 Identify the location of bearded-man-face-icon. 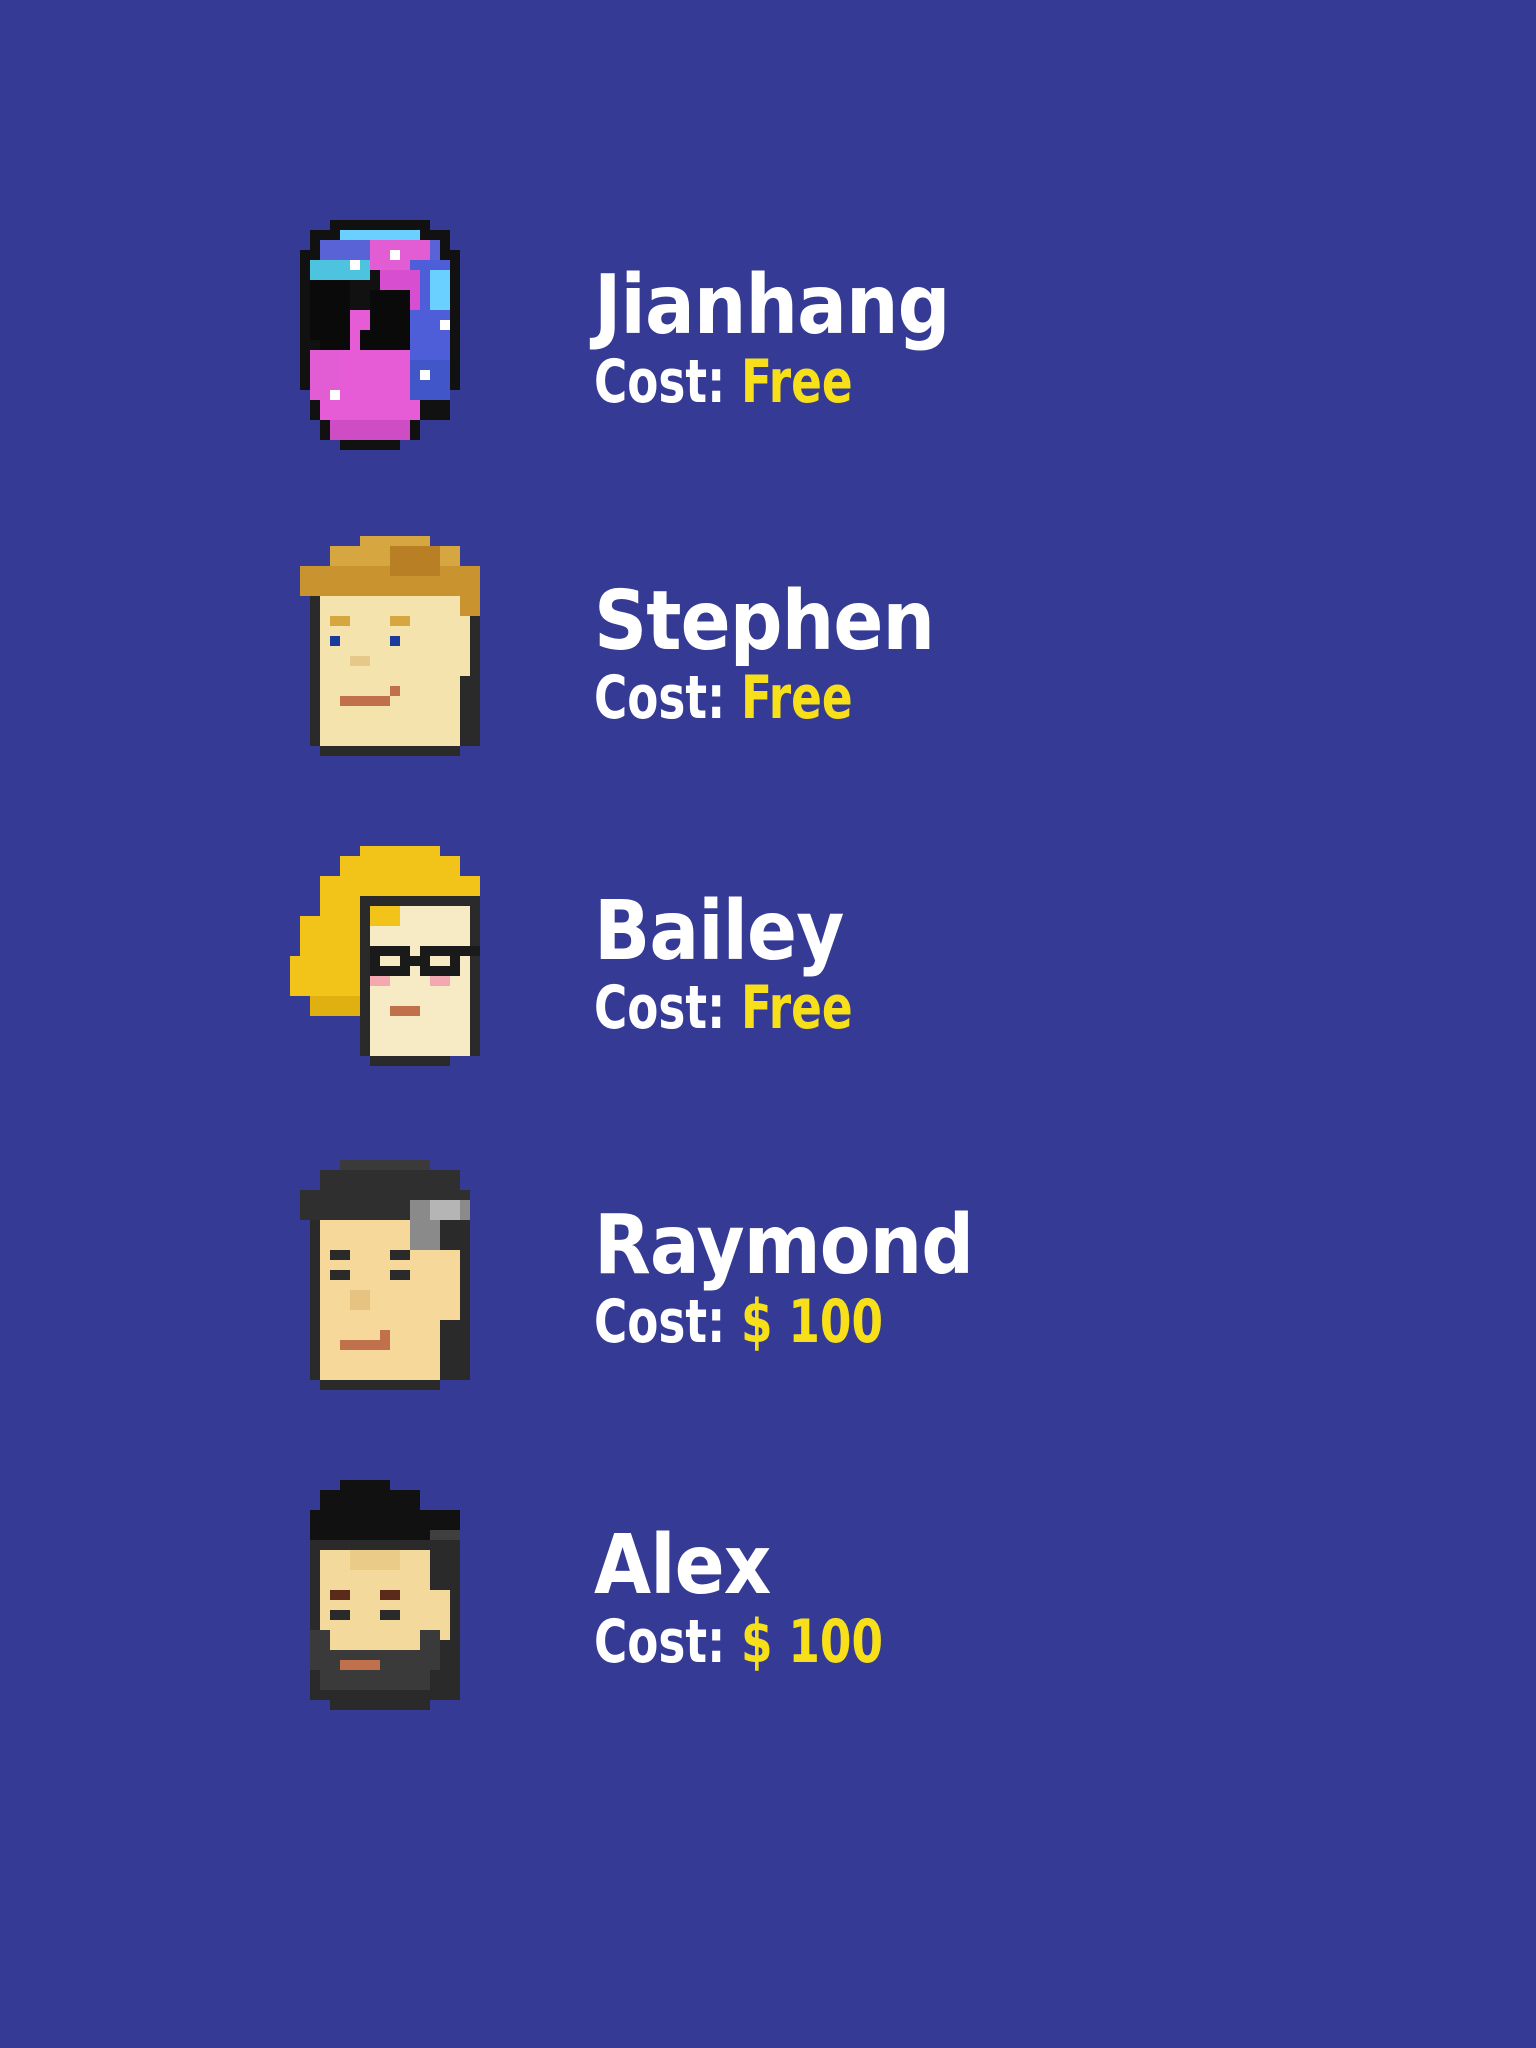
(400, 1600).